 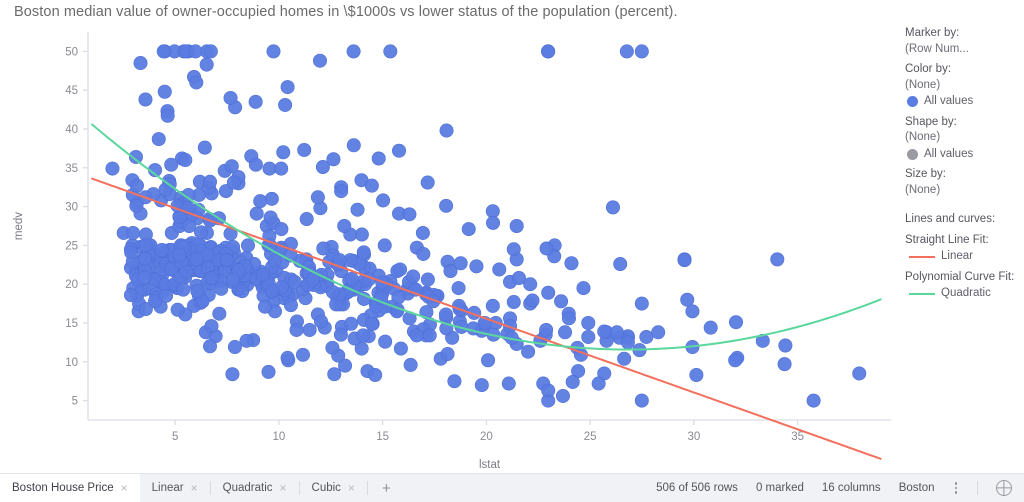 I want to click on data-source-name: Boston, so click(x=917, y=488).